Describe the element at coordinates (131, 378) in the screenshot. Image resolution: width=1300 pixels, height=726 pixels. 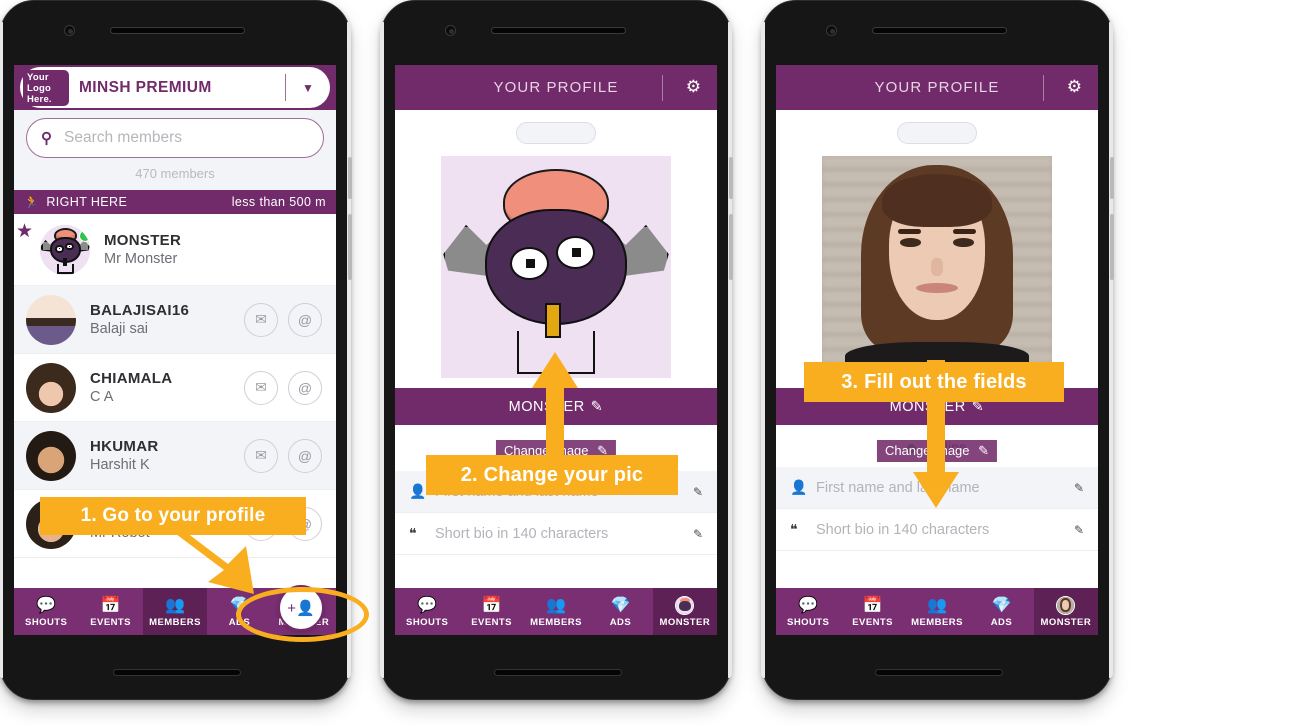
I see `member-name: CHIAMALA` at that location.